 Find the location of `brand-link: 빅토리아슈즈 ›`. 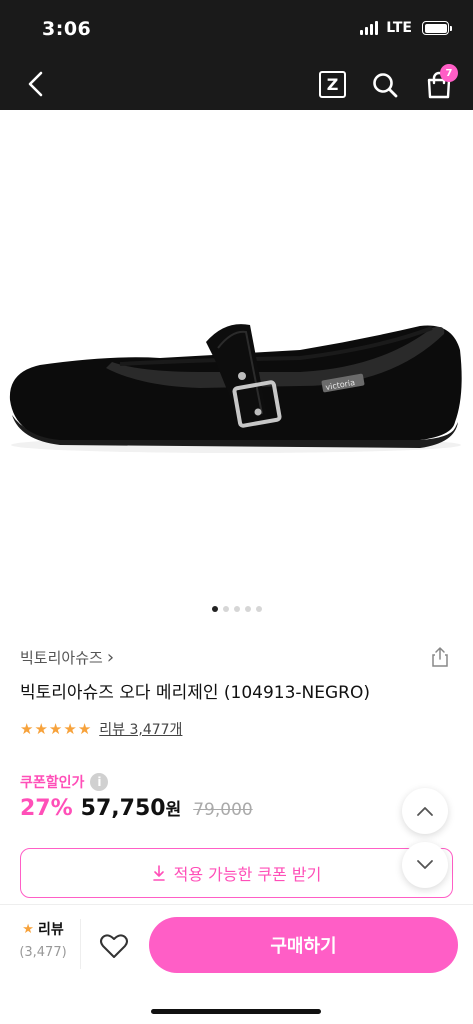

brand-link: 빅토리아슈즈 › is located at coordinates (67, 657).